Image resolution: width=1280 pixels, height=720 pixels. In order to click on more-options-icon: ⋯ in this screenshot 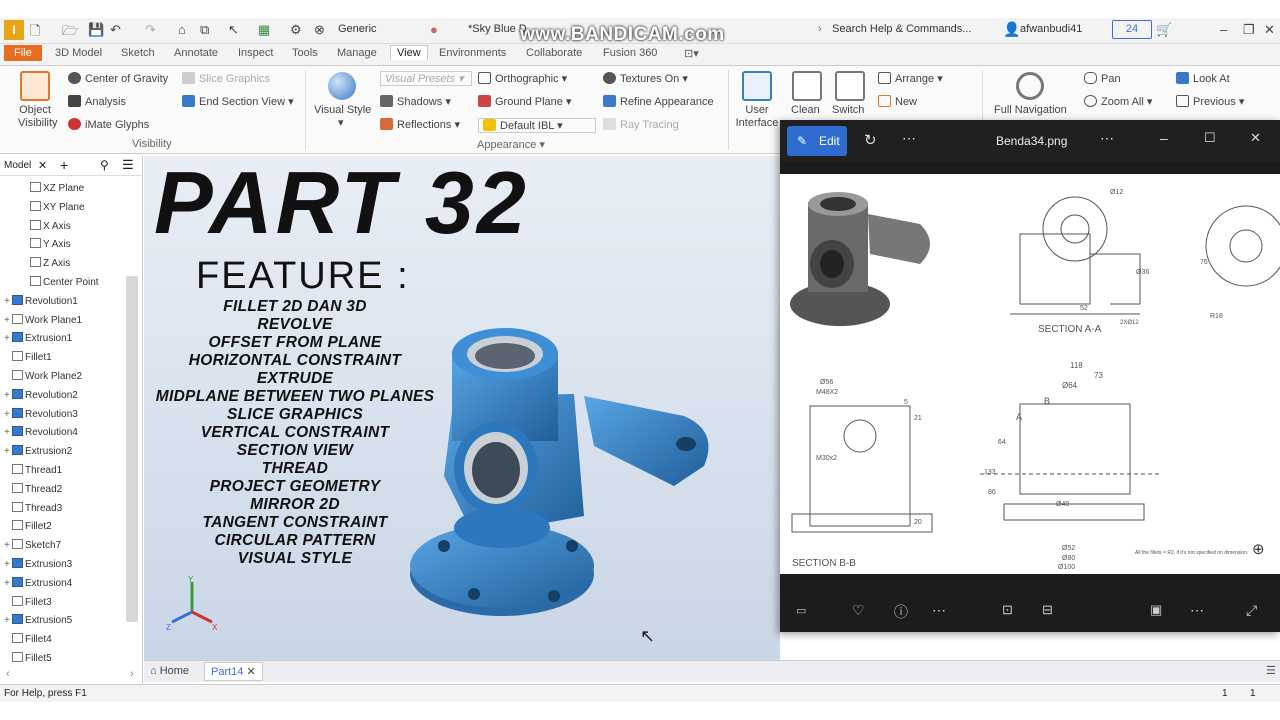, I will do `click(1197, 610)`.